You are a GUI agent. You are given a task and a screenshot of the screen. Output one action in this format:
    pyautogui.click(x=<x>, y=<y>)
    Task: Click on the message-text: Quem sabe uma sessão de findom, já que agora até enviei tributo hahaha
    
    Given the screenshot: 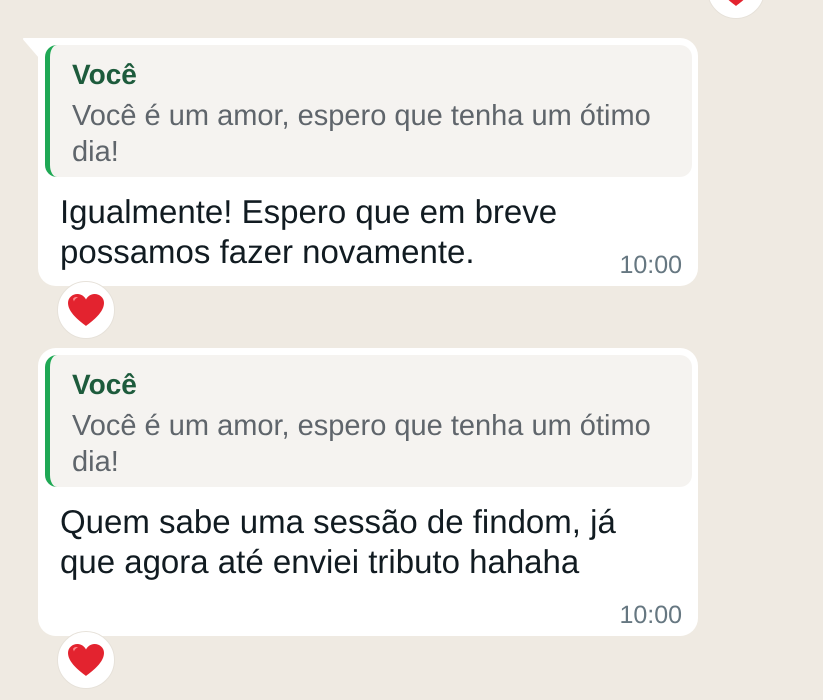 What is the action you would take?
    pyautogui.click(x=338, y=541)
    